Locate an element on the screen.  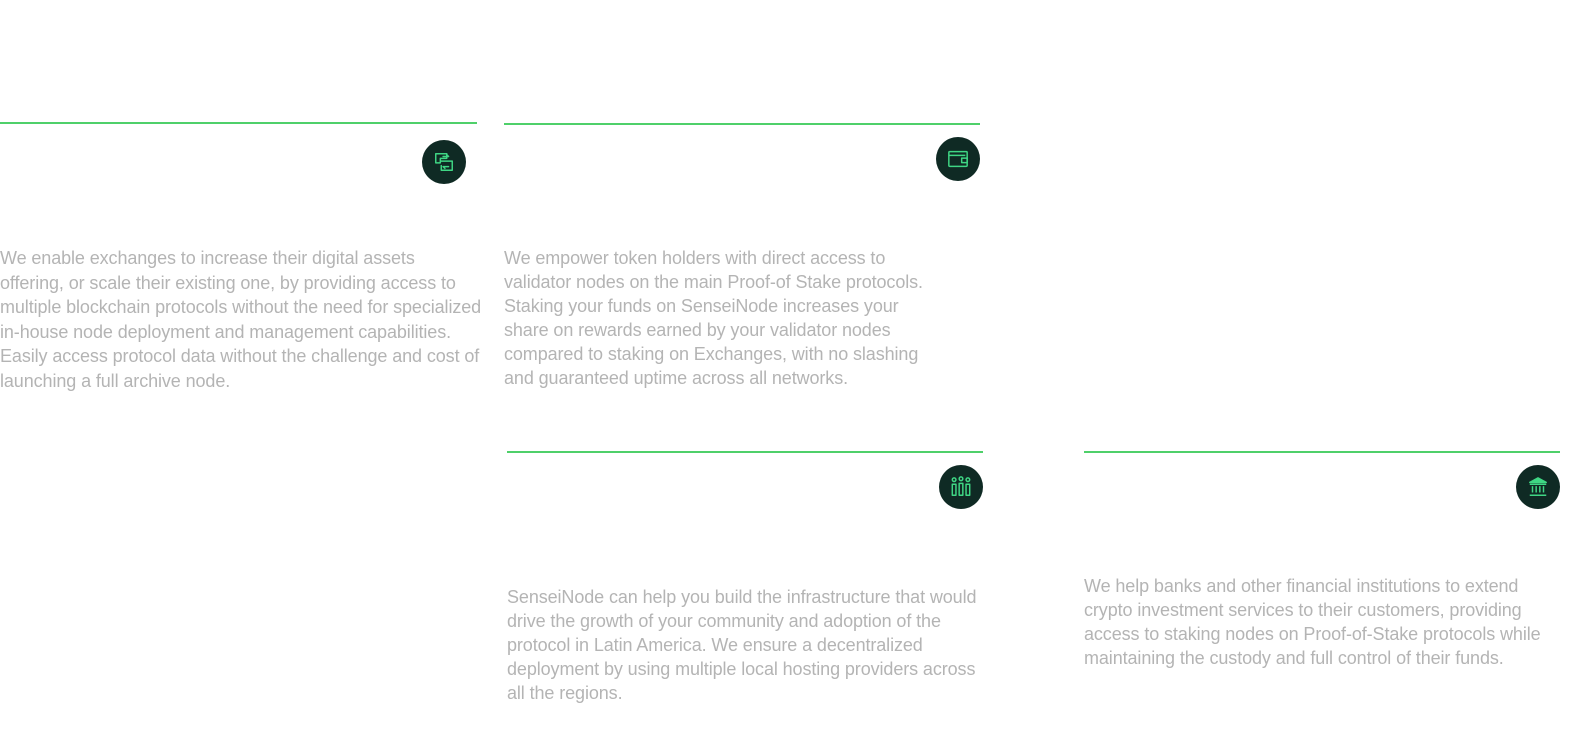
wallet-icon is located at coordinates (958, 159).